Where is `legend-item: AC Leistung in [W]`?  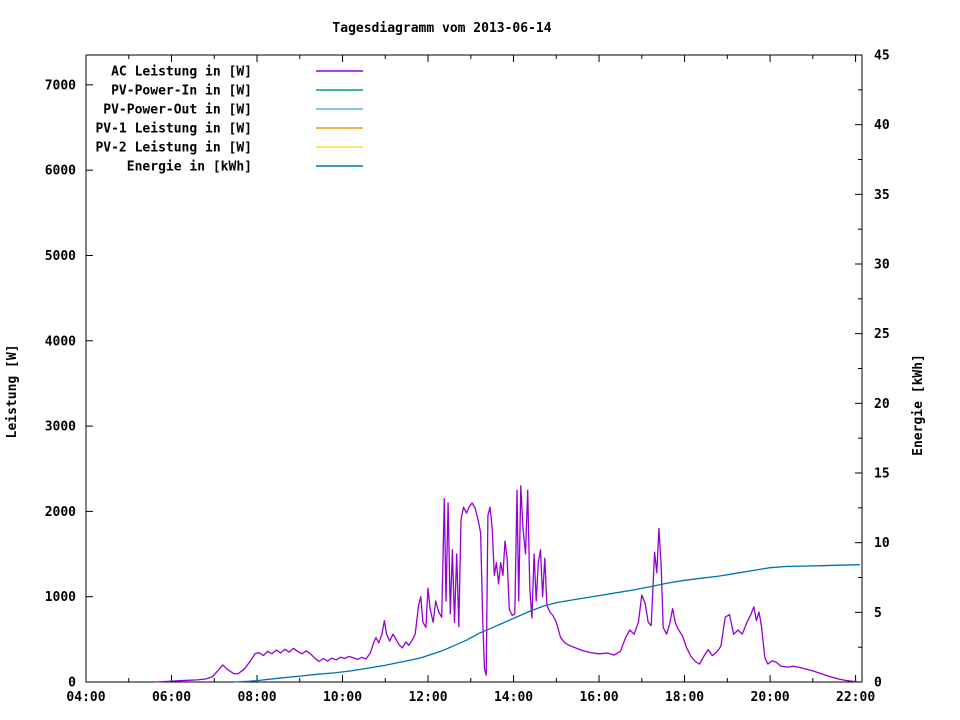
legend-item: AC Leistung in [W] is located at coordinates (237, 72).